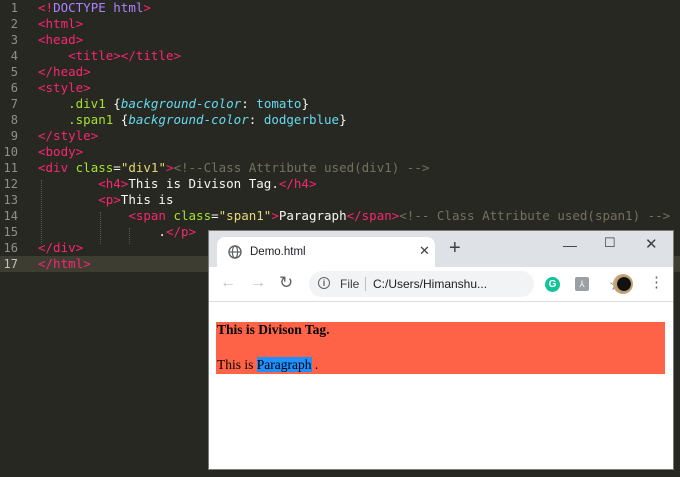  I want to click on code-text: <p>This is, so click(136, 199).